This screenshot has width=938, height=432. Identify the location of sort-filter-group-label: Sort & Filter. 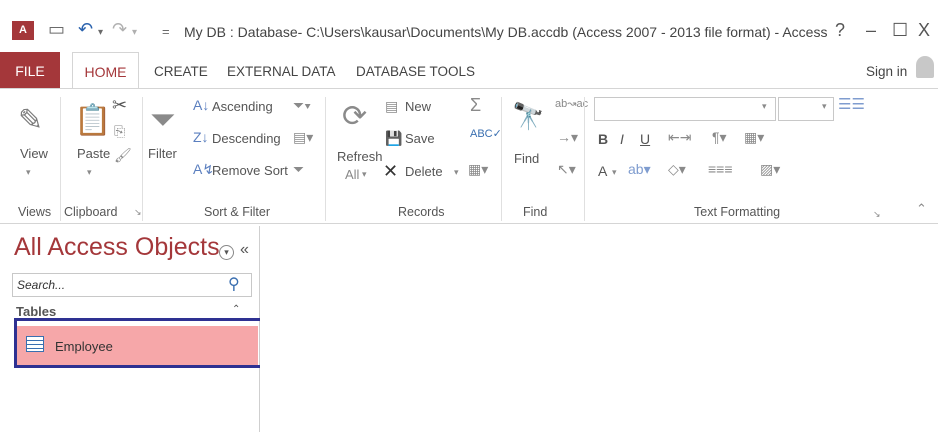
(237, 212).